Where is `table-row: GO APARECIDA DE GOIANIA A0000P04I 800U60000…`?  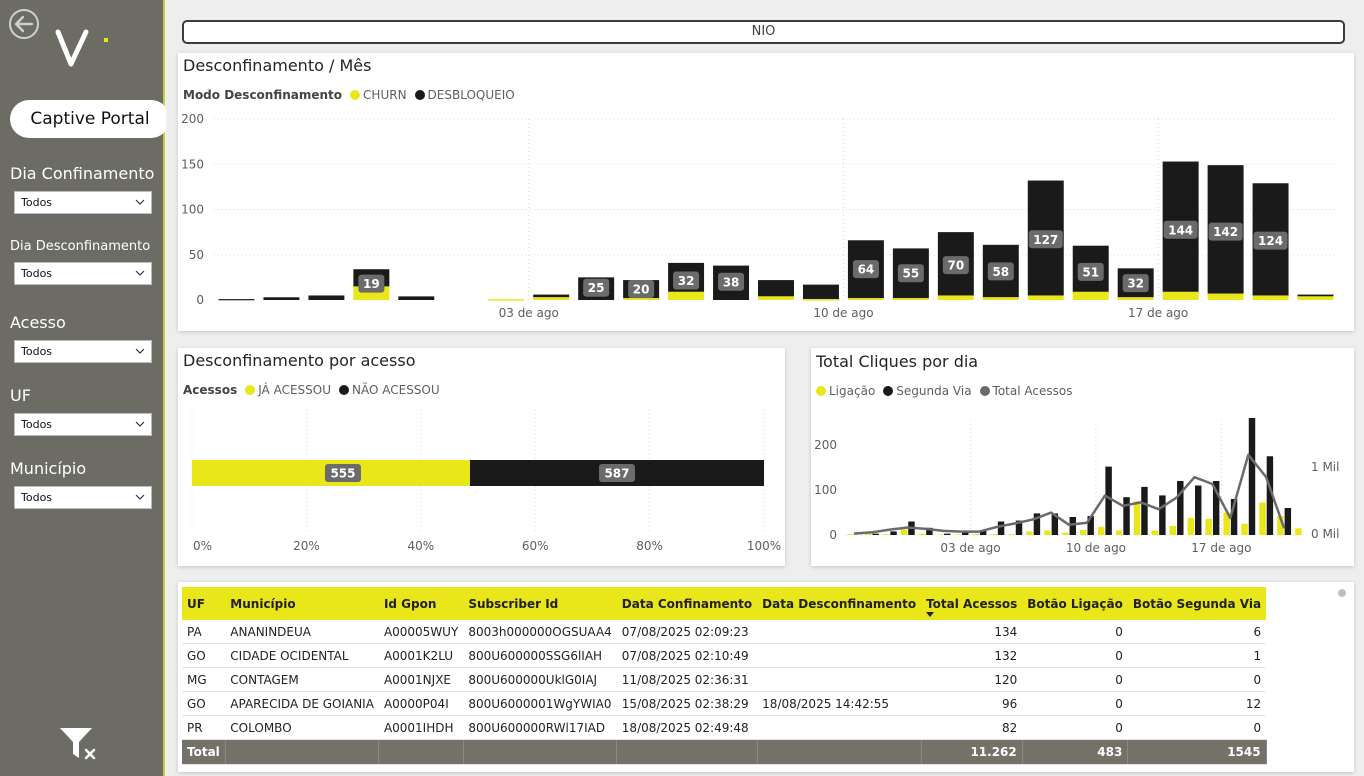 table-row: GO APARECIDA DE GOIANIA A0000P04I 800U60000… is located at coordinates (724, 703).